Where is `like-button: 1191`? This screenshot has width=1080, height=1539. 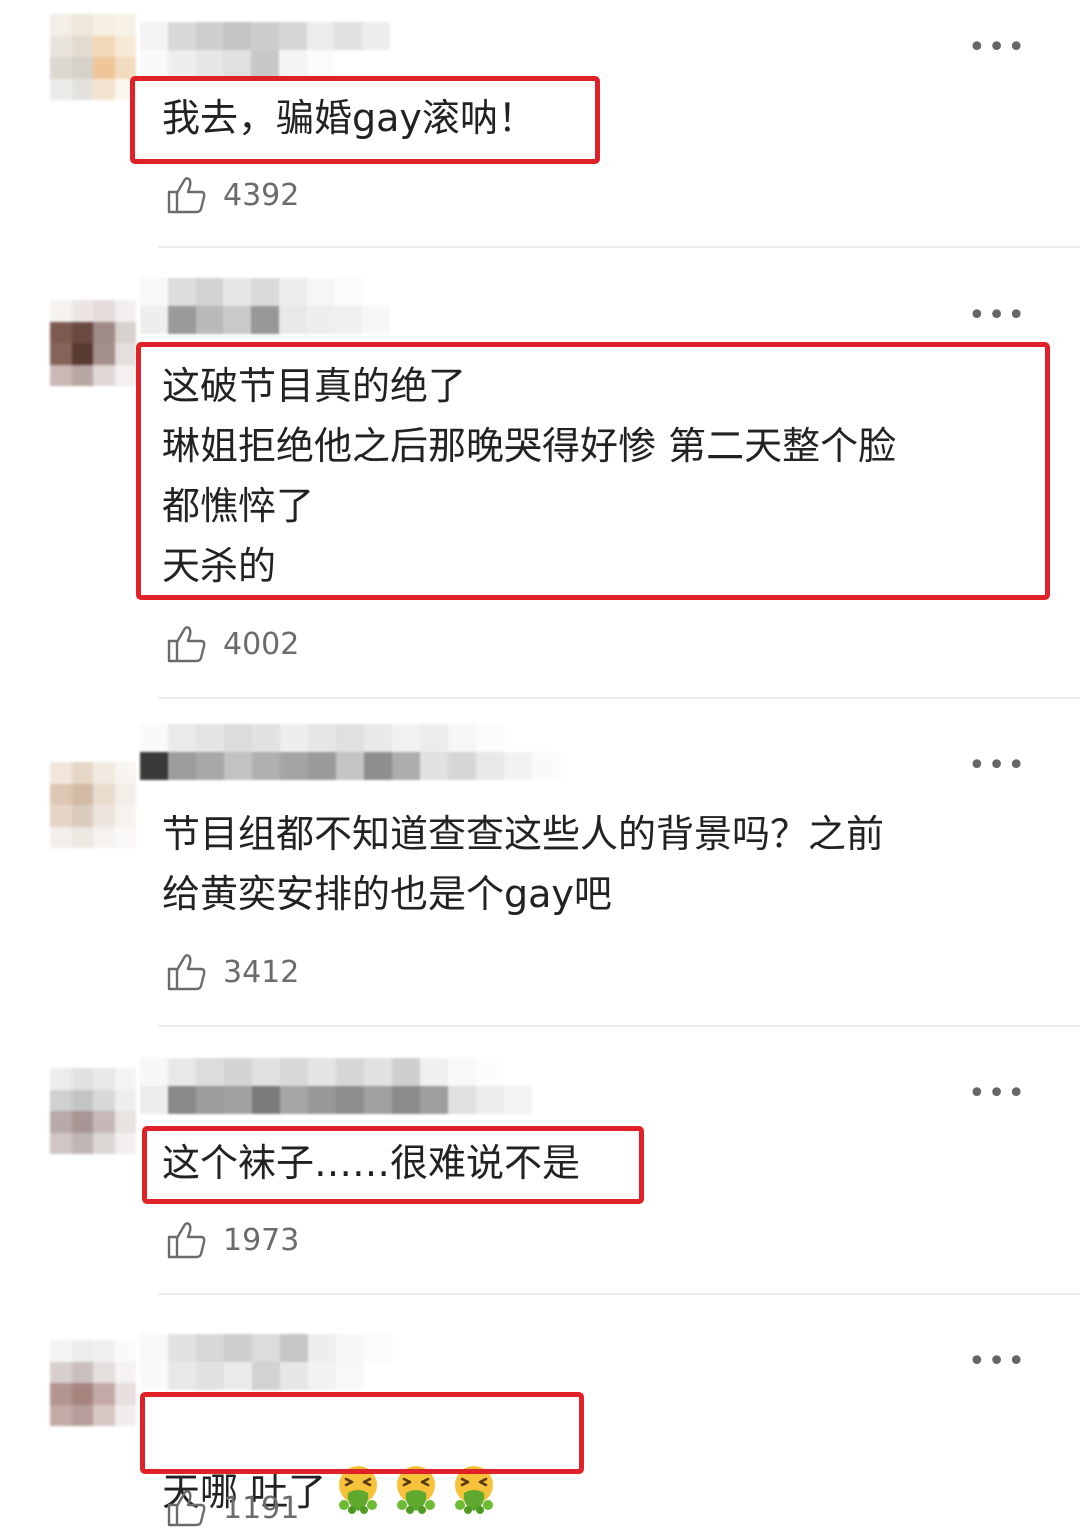 like-button: 1191 is located at coordinates (232, 1508).